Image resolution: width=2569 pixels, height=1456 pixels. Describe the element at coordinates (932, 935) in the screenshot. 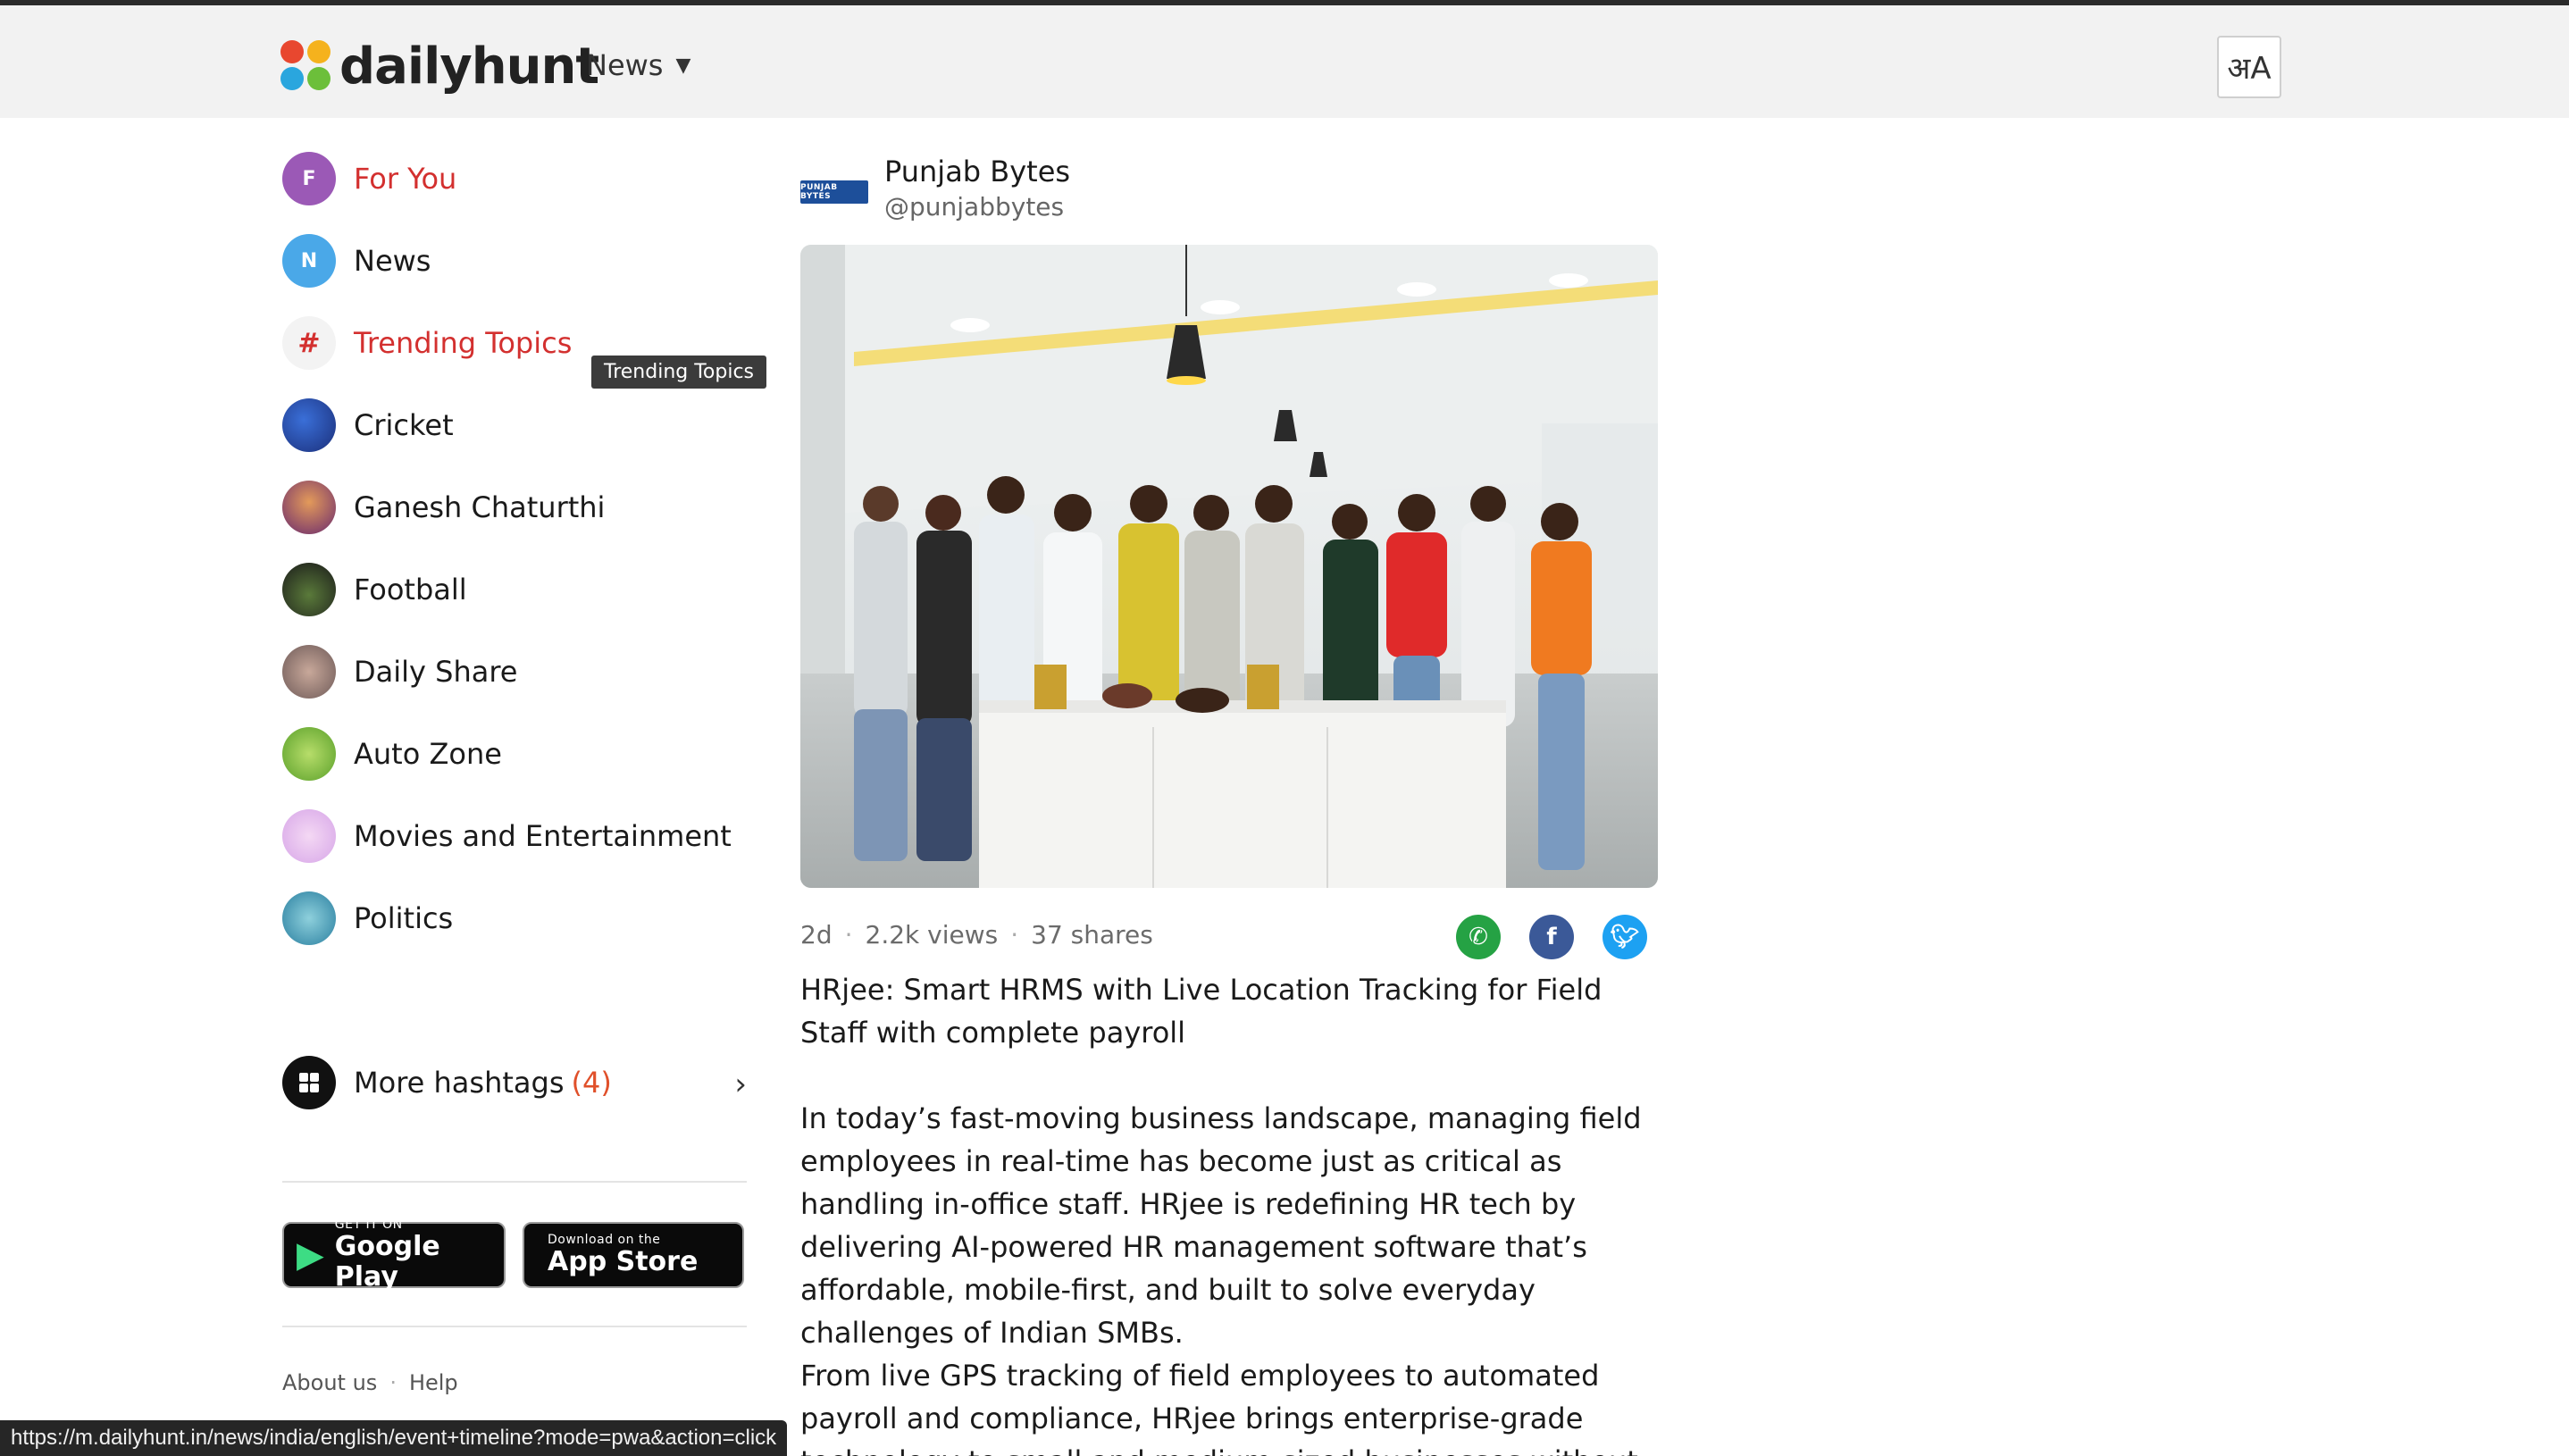

I see `article-views: 2.2k views` at that location.